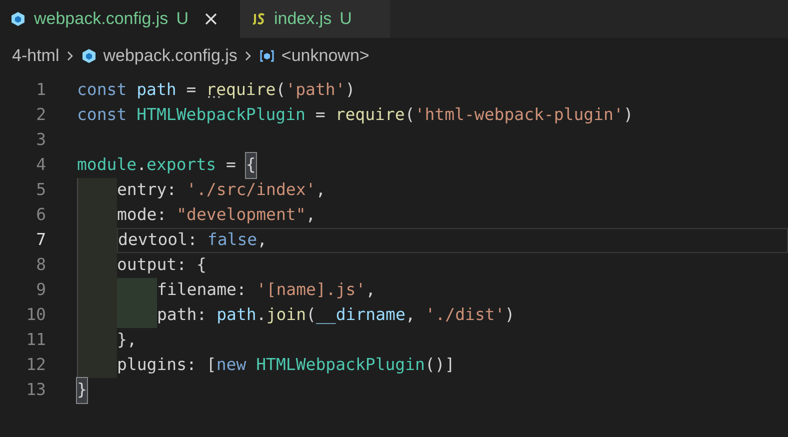  Describe the element at coordinates (36, 340) in the screenshot. I see `line-number: 11` at that location.